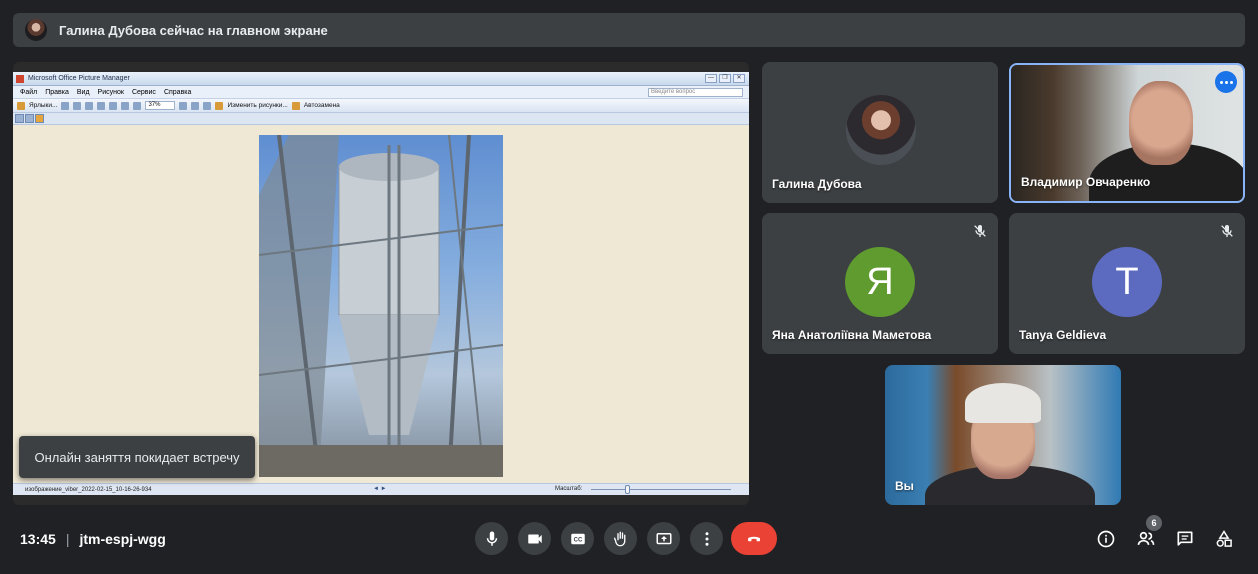  Describe the element at coordinates (79, 78) in the screenshot. I see `window-title: Microsoft Office Picture Manager` at that location.